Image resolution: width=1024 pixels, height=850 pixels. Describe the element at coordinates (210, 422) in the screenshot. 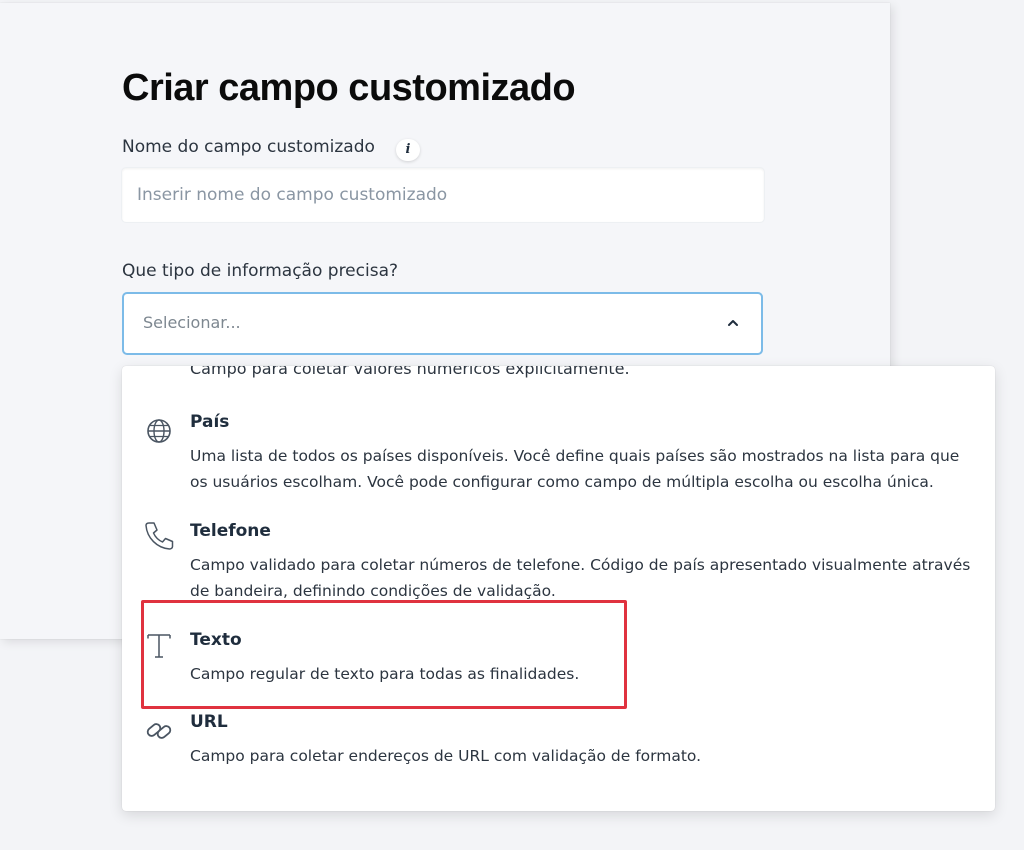

I see `option-pais-title: País` at that location.